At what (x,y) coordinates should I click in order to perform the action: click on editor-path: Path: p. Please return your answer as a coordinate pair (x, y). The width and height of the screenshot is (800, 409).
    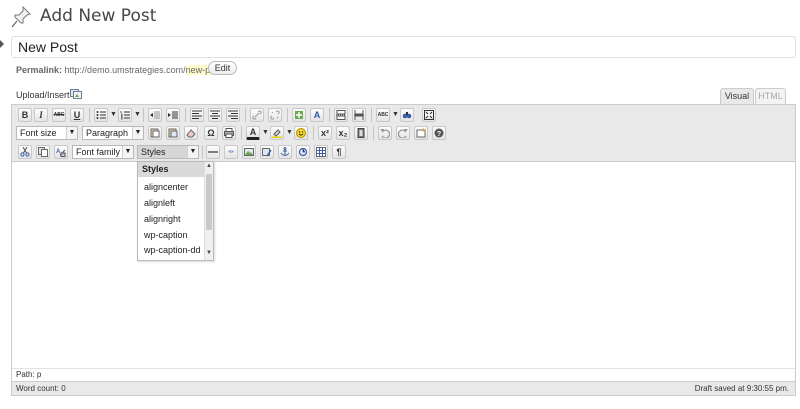
    Looking at the image, I should click on (403, 374).